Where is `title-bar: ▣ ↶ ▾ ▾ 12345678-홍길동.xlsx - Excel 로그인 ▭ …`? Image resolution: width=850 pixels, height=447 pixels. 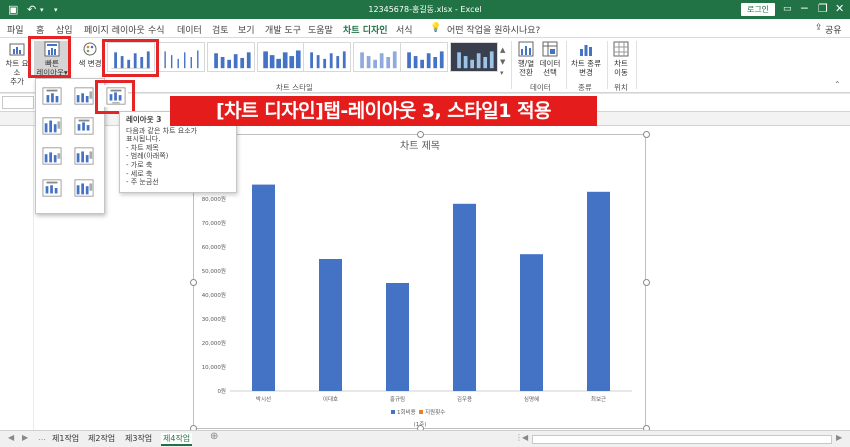 title-bar: ▣ ↶ ▾ ▾ 12345678-홍길동.xlsx - Excel 로그인 ▭ … is located at coordinates (425, 9).